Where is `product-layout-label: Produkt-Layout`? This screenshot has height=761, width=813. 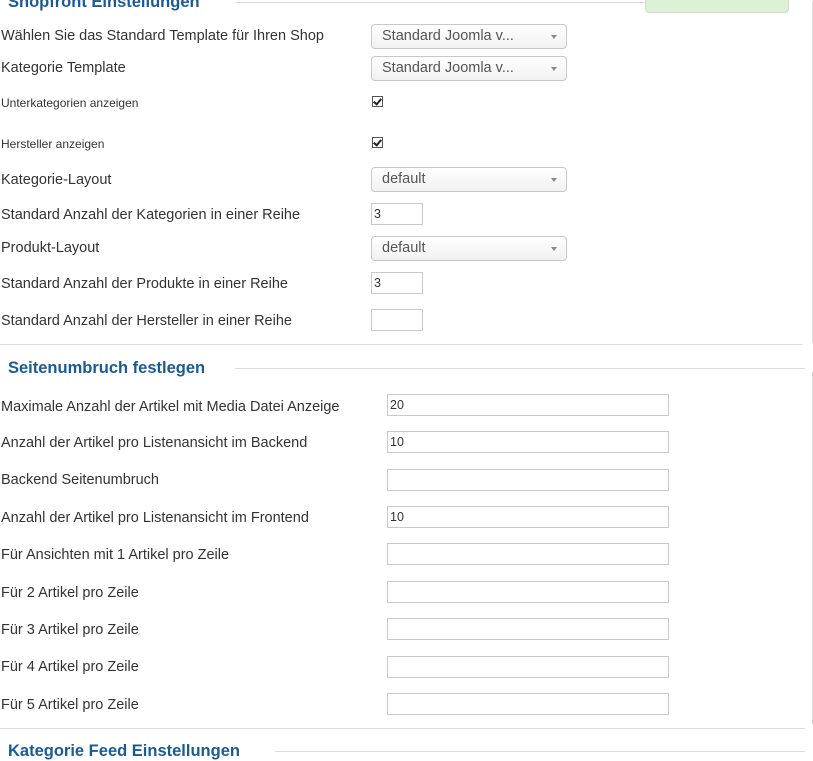 product-layout-label: Produkt-Layout is located at coordinates (50, 248).